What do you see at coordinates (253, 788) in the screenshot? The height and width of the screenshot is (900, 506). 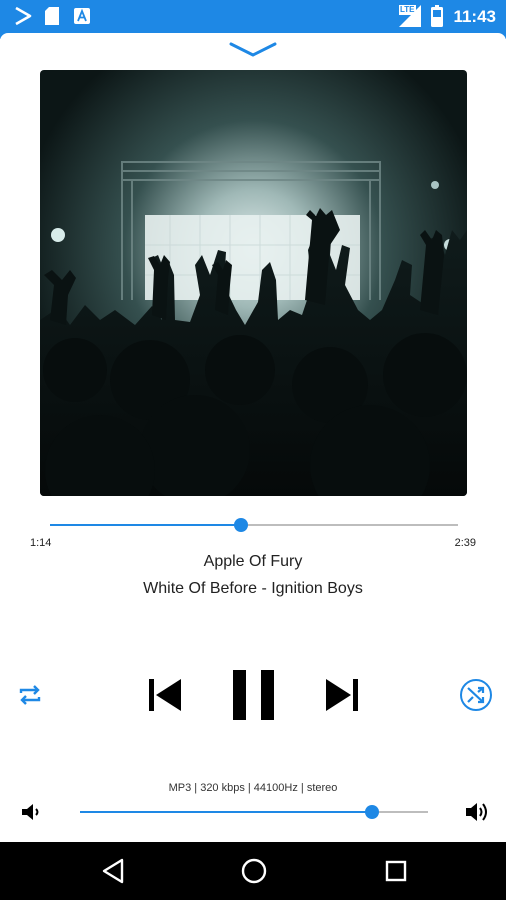 I see `format-info: MP3 | 320 kbps | 44100Hz | stereo` at bounding box center [253, 788].